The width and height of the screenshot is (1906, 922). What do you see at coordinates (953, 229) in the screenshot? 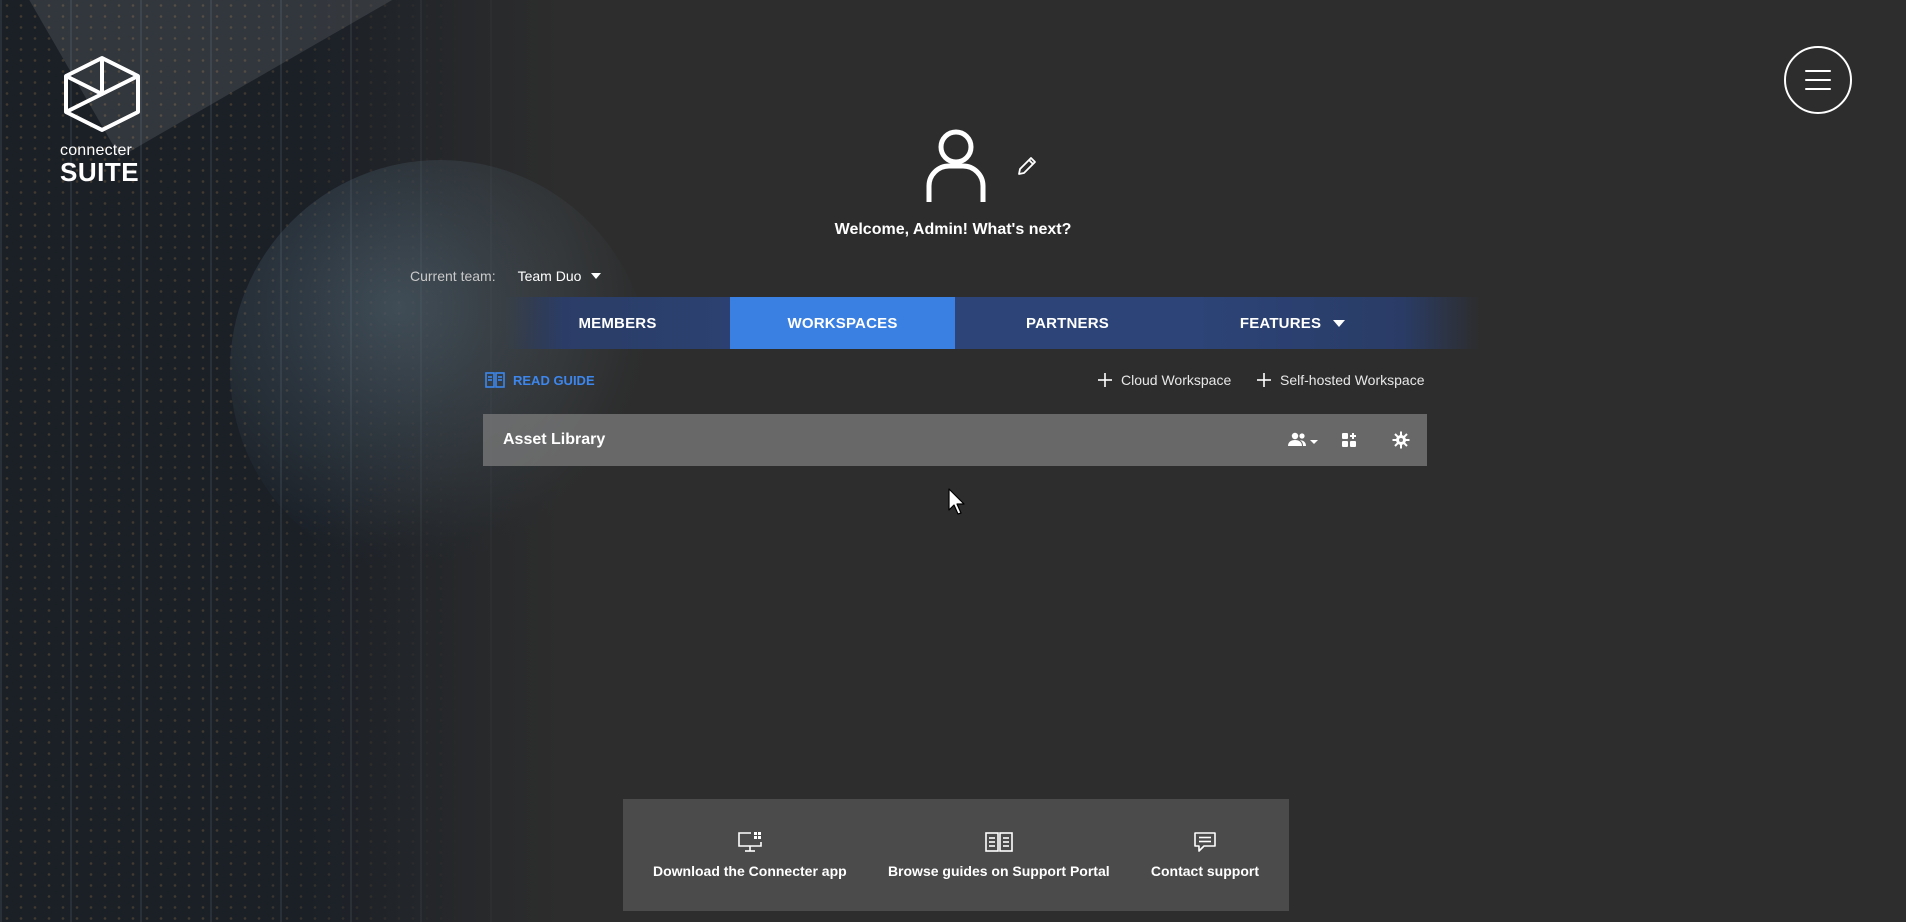
I see `welcome-message: Welcome, Admin! What's next?` at bounding box center [953, 229].